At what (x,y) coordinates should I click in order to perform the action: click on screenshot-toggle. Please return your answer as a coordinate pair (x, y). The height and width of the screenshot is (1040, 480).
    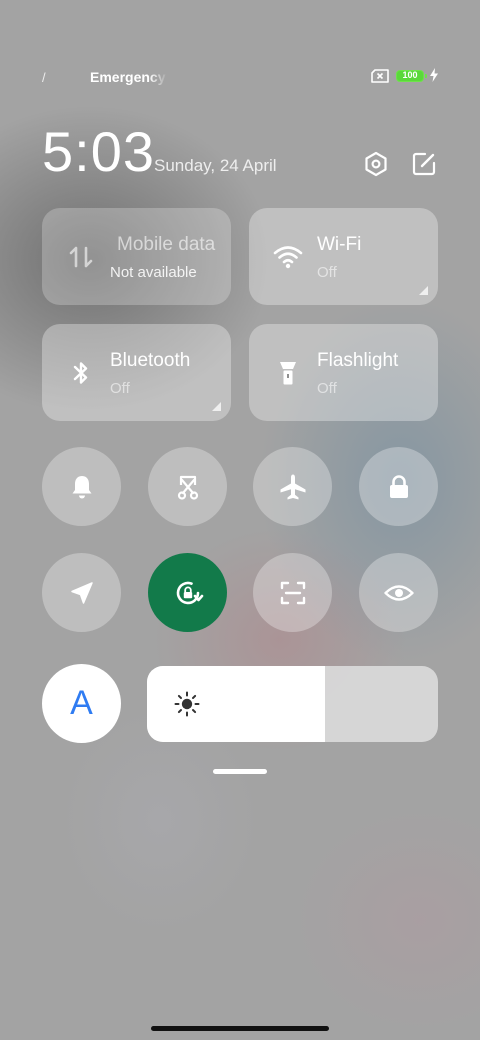
    Looking at the image, I should click on (187, 486).